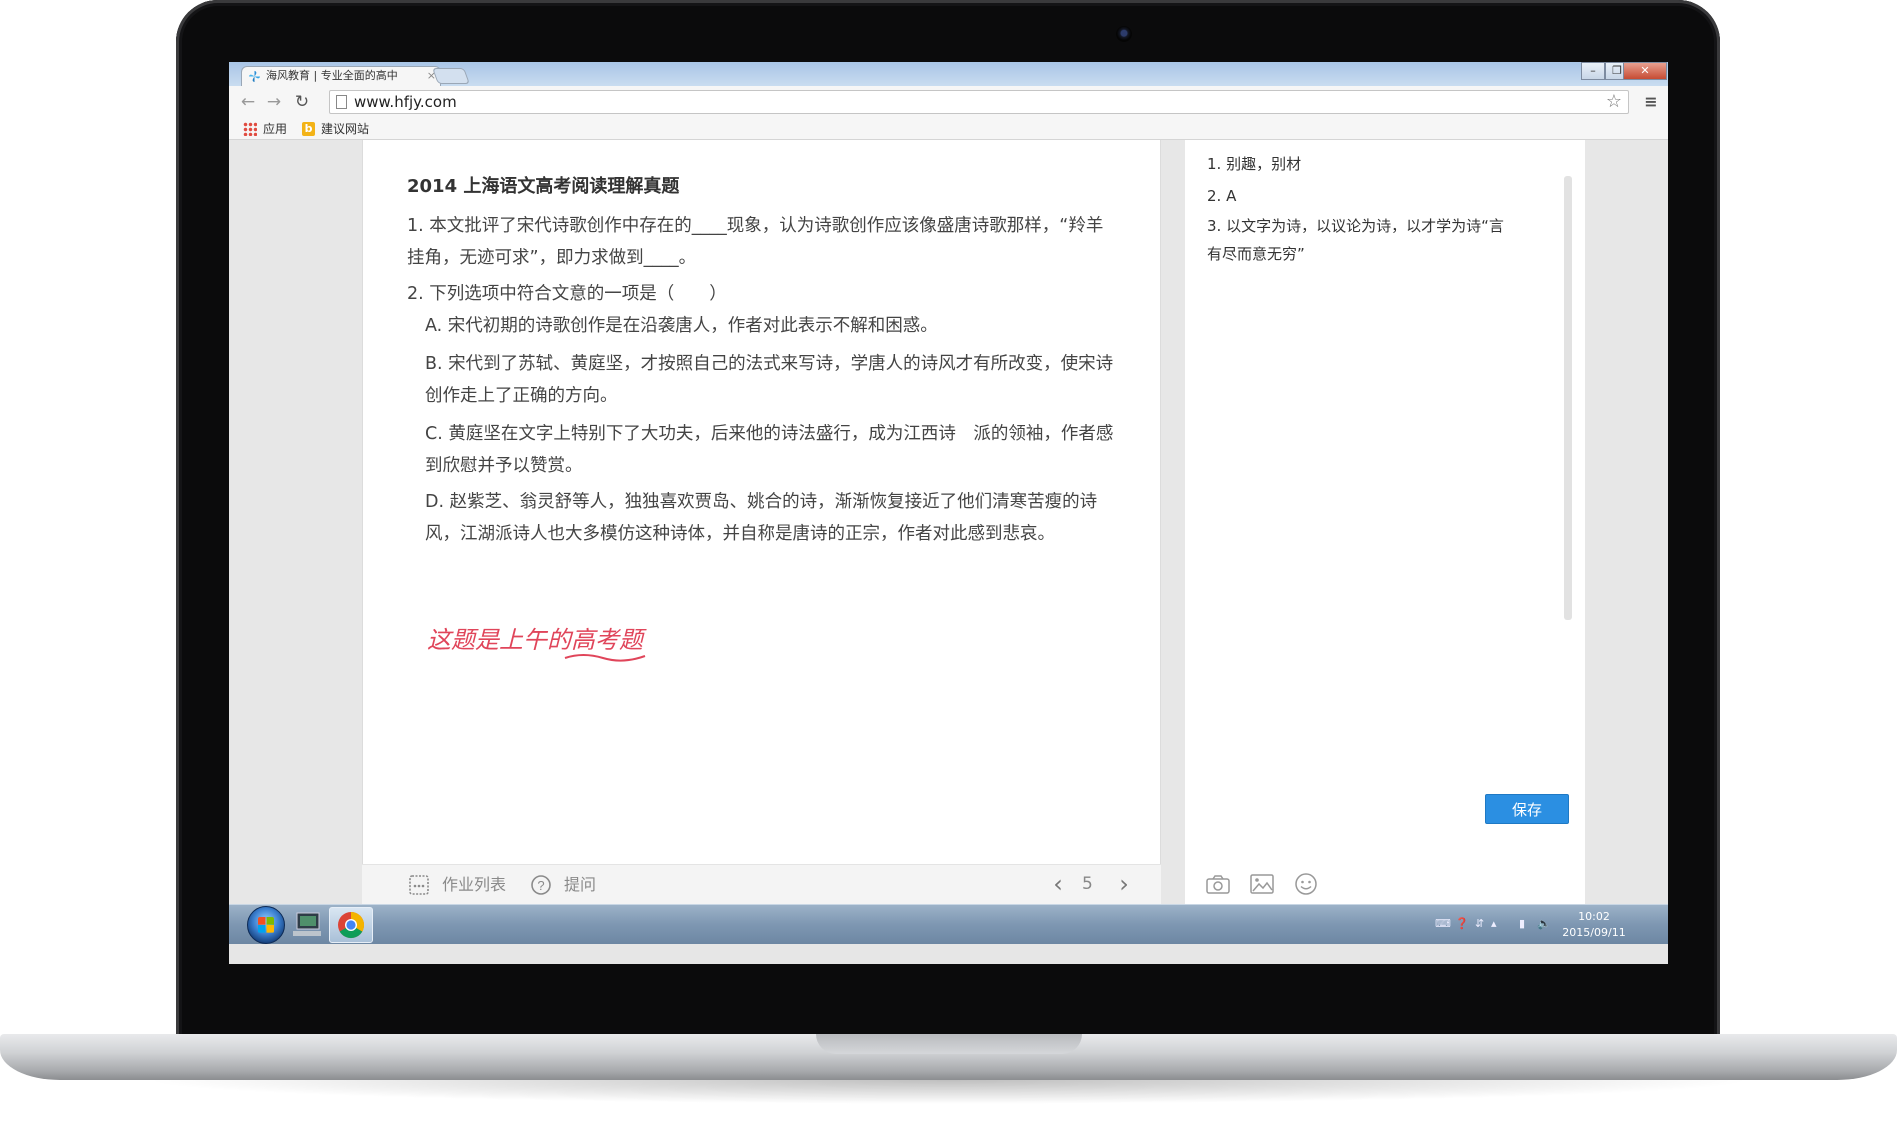  What do you see at coordinates (580, 884) in the screenshot?
I see `ask-label: 提问` at bounding box center [580, 884].